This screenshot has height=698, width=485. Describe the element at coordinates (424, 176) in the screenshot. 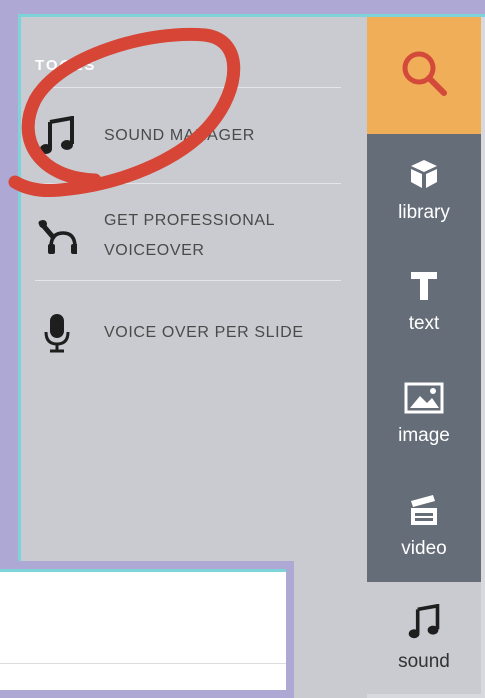

I see `cube-icon` at that location.